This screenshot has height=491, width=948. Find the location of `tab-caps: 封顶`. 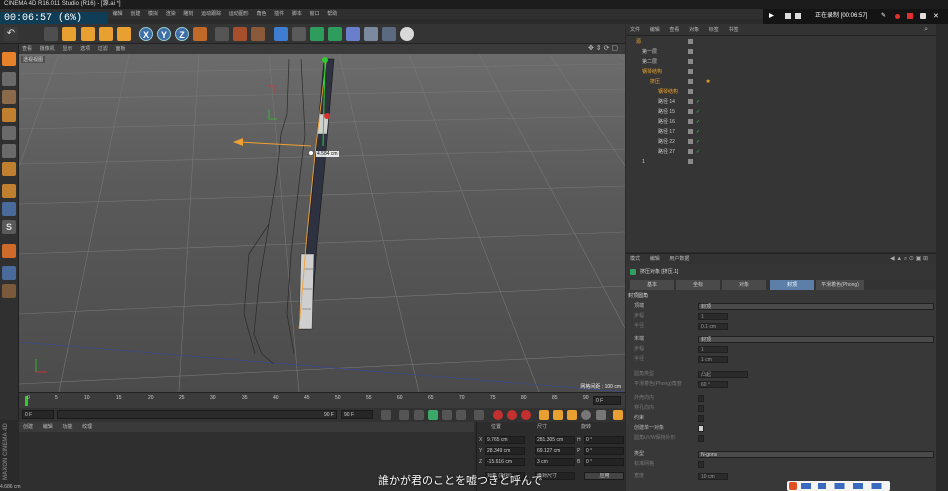

tab-caps: 封顶 is located at coordinates (792, 285).